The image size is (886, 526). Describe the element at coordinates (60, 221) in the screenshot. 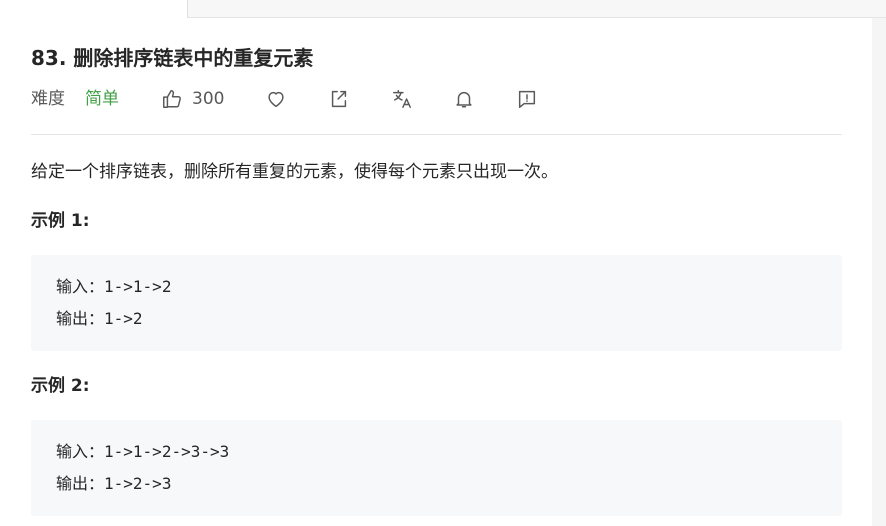

I see `example-1-title: 示例 1:` at that location.